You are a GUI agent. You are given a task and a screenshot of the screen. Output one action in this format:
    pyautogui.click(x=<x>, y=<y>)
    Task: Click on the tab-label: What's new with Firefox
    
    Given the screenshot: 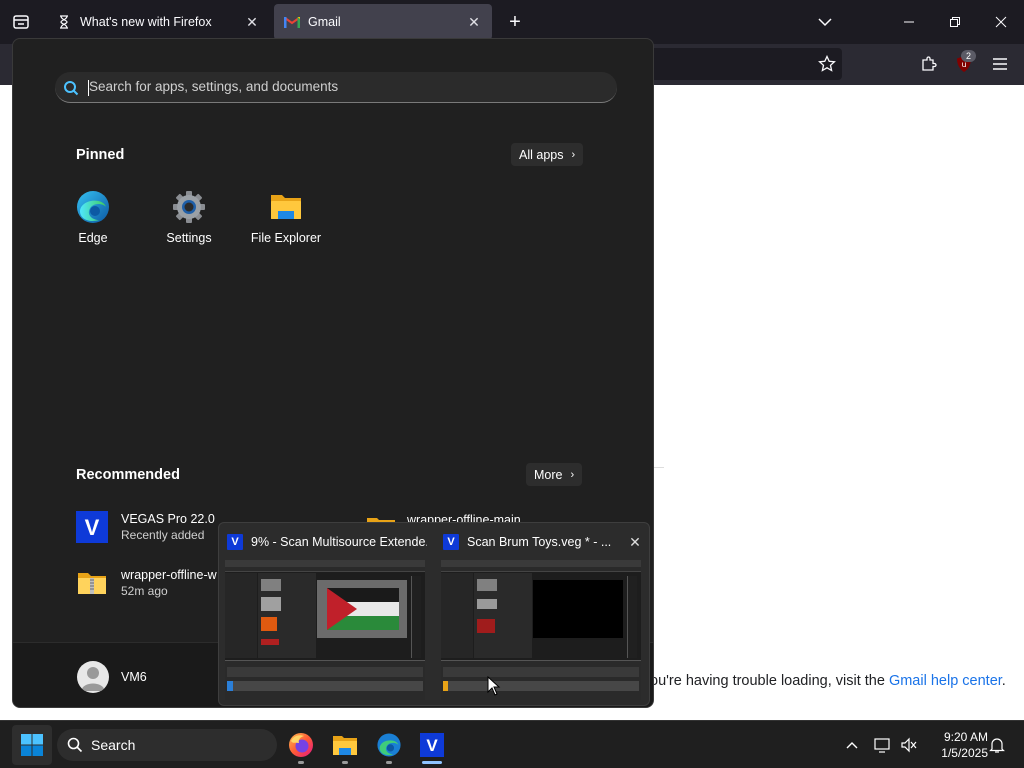 What is the action you would take?
    pyautogui.click(x=146, y=22)
    